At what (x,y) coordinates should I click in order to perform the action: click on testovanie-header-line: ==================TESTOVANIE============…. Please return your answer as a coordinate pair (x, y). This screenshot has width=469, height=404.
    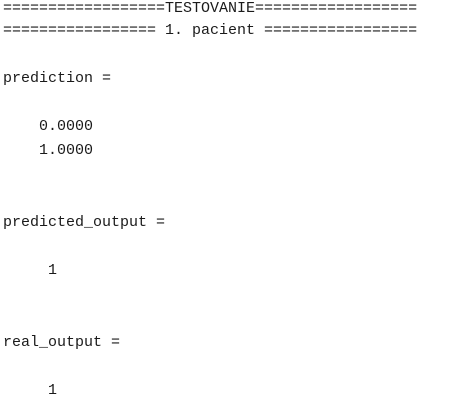
    Looking at the image, I should click on (210, 8).